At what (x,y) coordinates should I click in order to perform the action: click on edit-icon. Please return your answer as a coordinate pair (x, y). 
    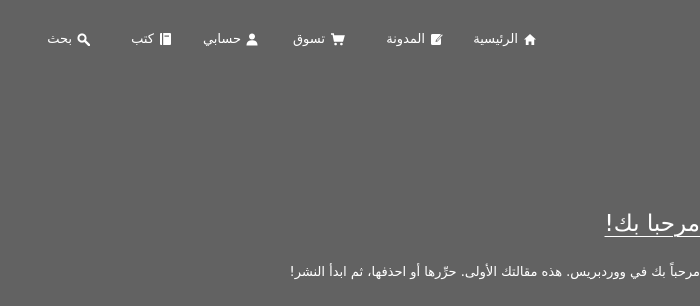
    Looking at the image, I should click on (437, 39).